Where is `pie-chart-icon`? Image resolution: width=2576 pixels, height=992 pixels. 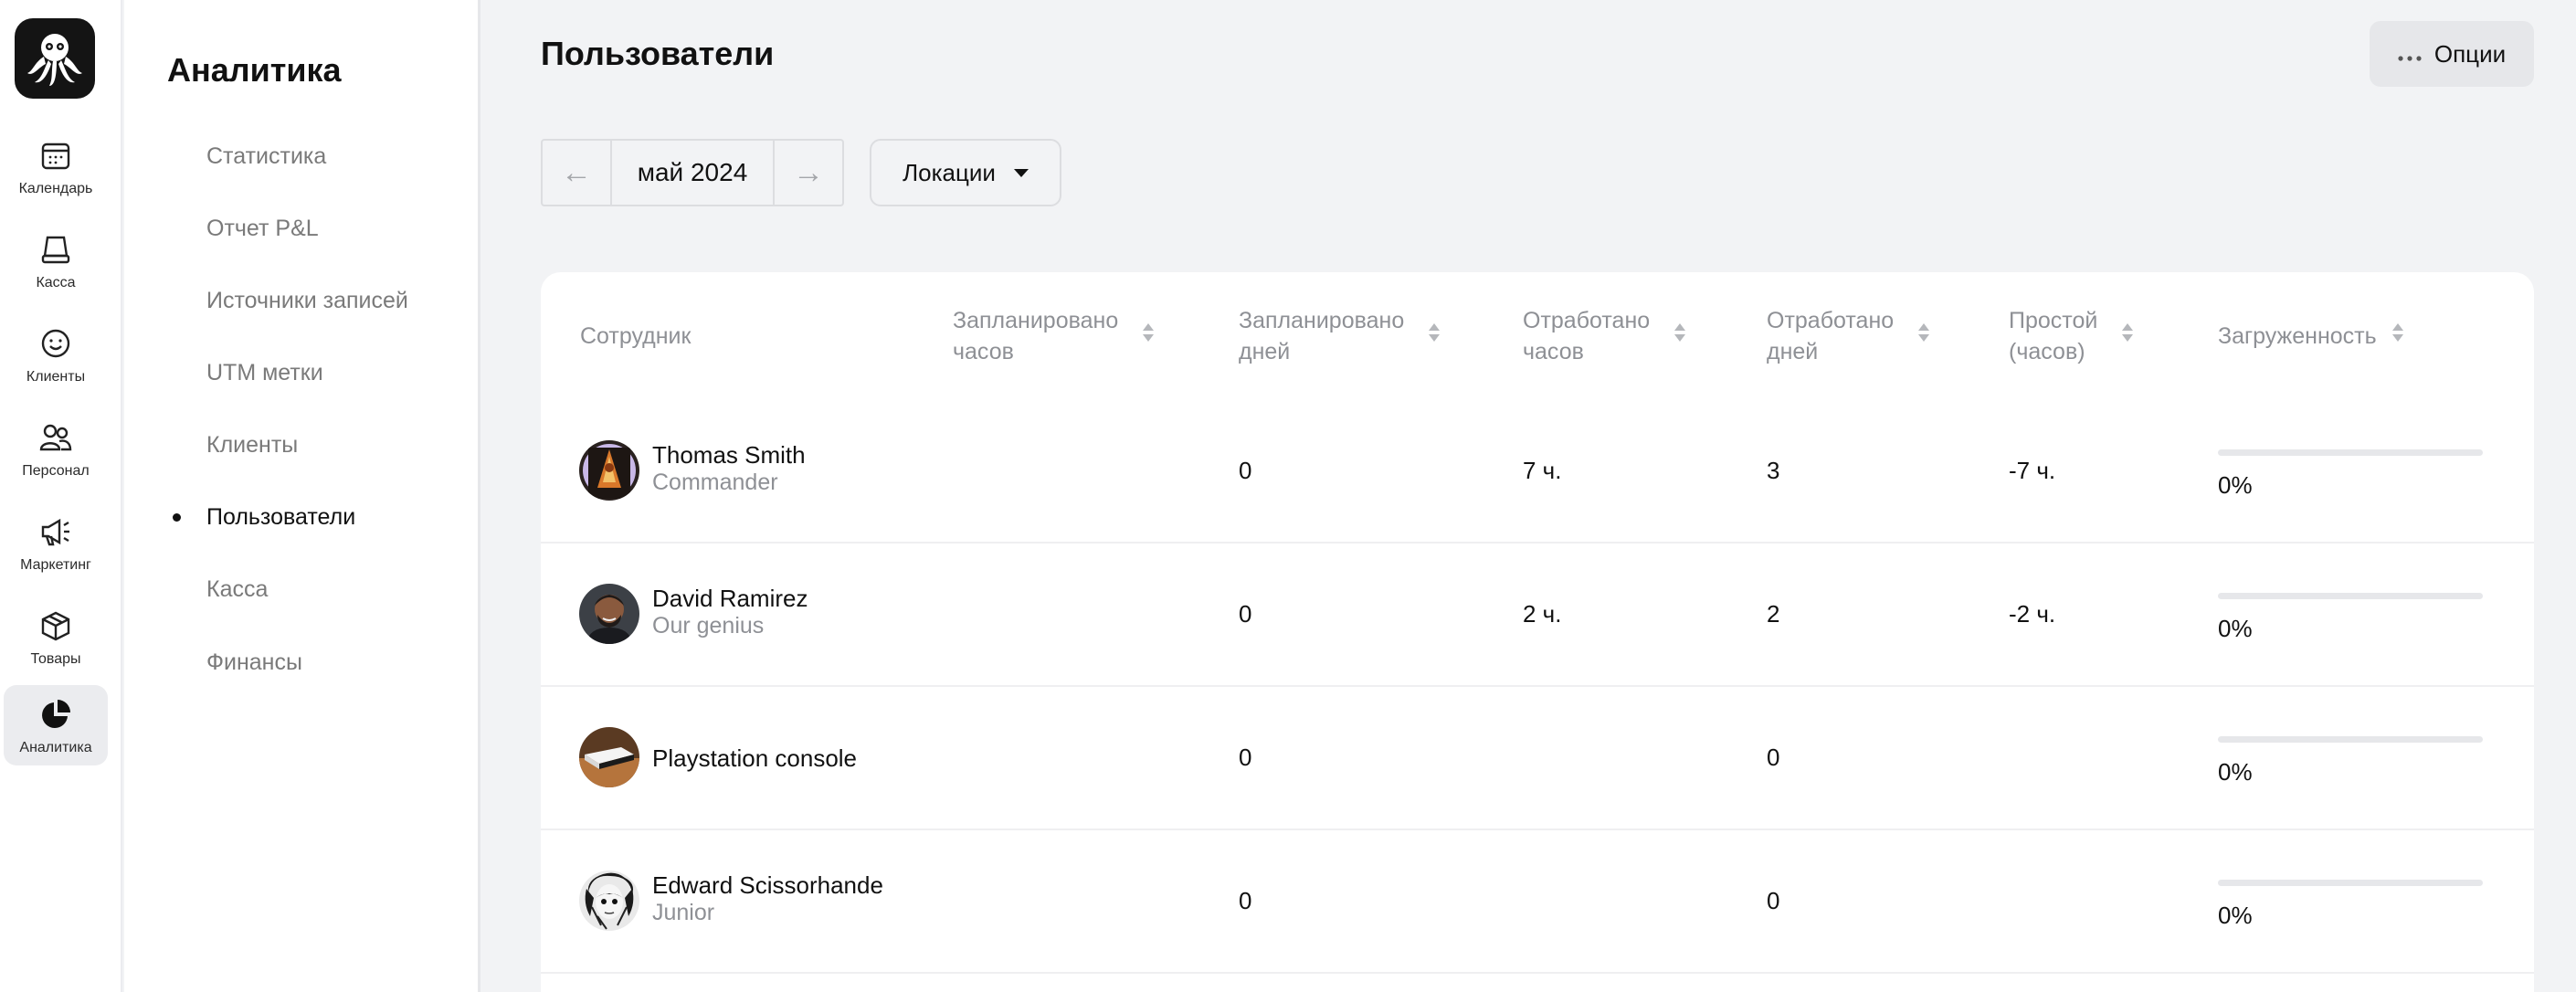
pie-chart-icon is located at coordinates (55, 714).